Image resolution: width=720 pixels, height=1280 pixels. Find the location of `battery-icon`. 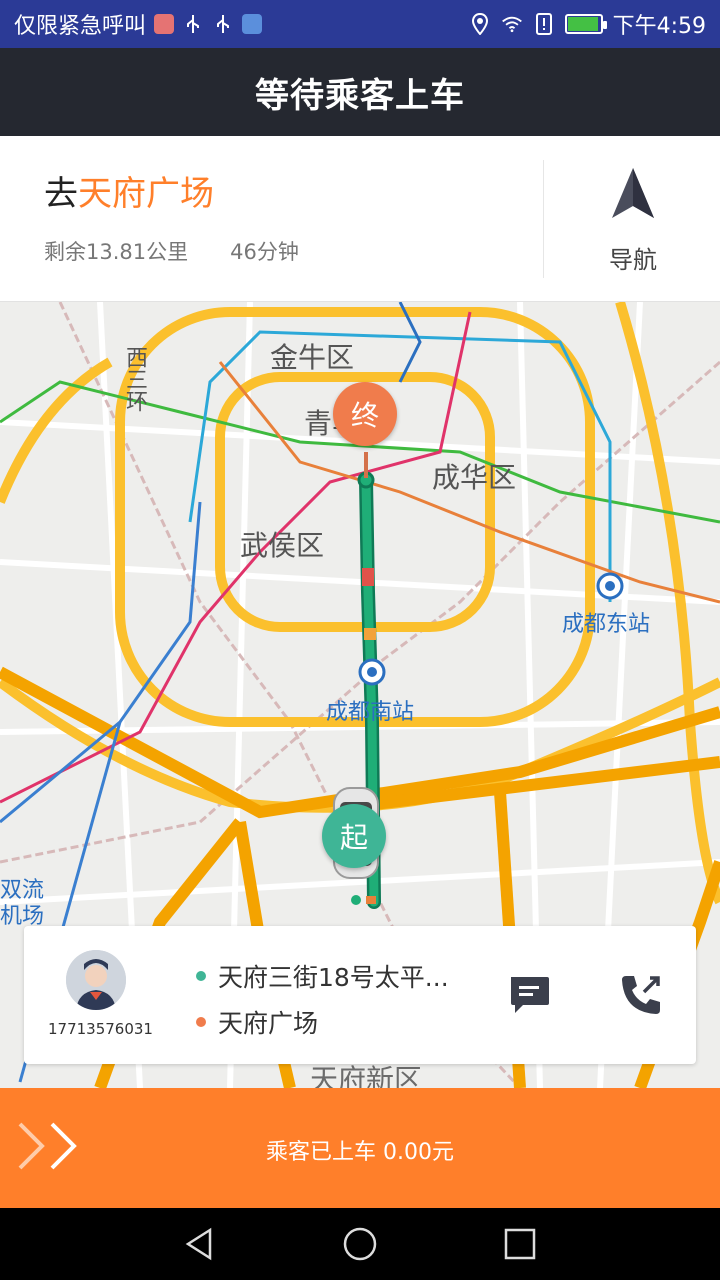

battery-icon is located at coordinates (585, 24).